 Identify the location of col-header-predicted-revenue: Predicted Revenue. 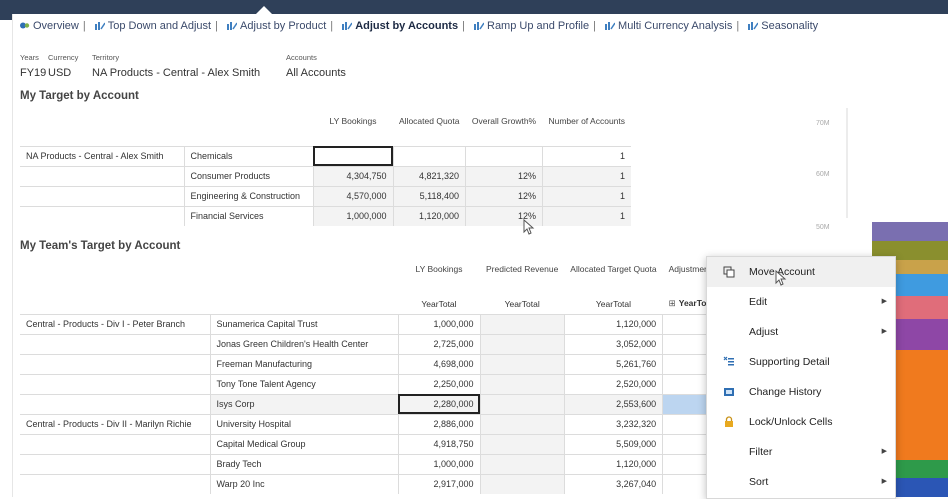
(522, 275).